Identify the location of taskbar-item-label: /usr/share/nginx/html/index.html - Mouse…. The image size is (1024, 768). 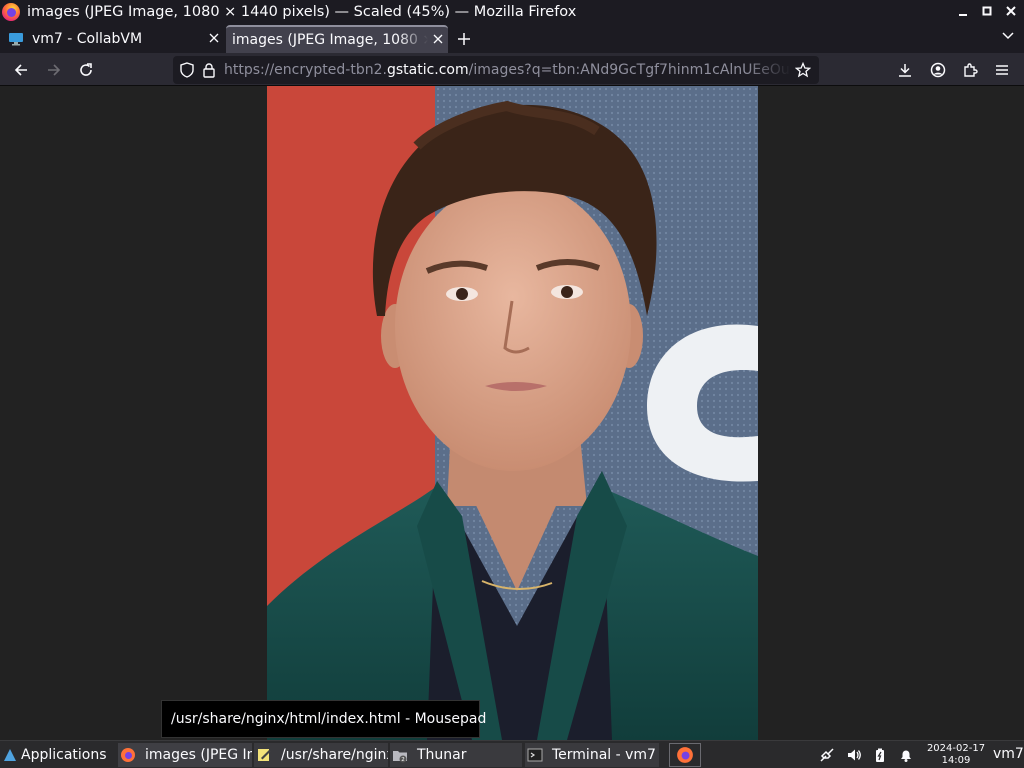
(334, 755).